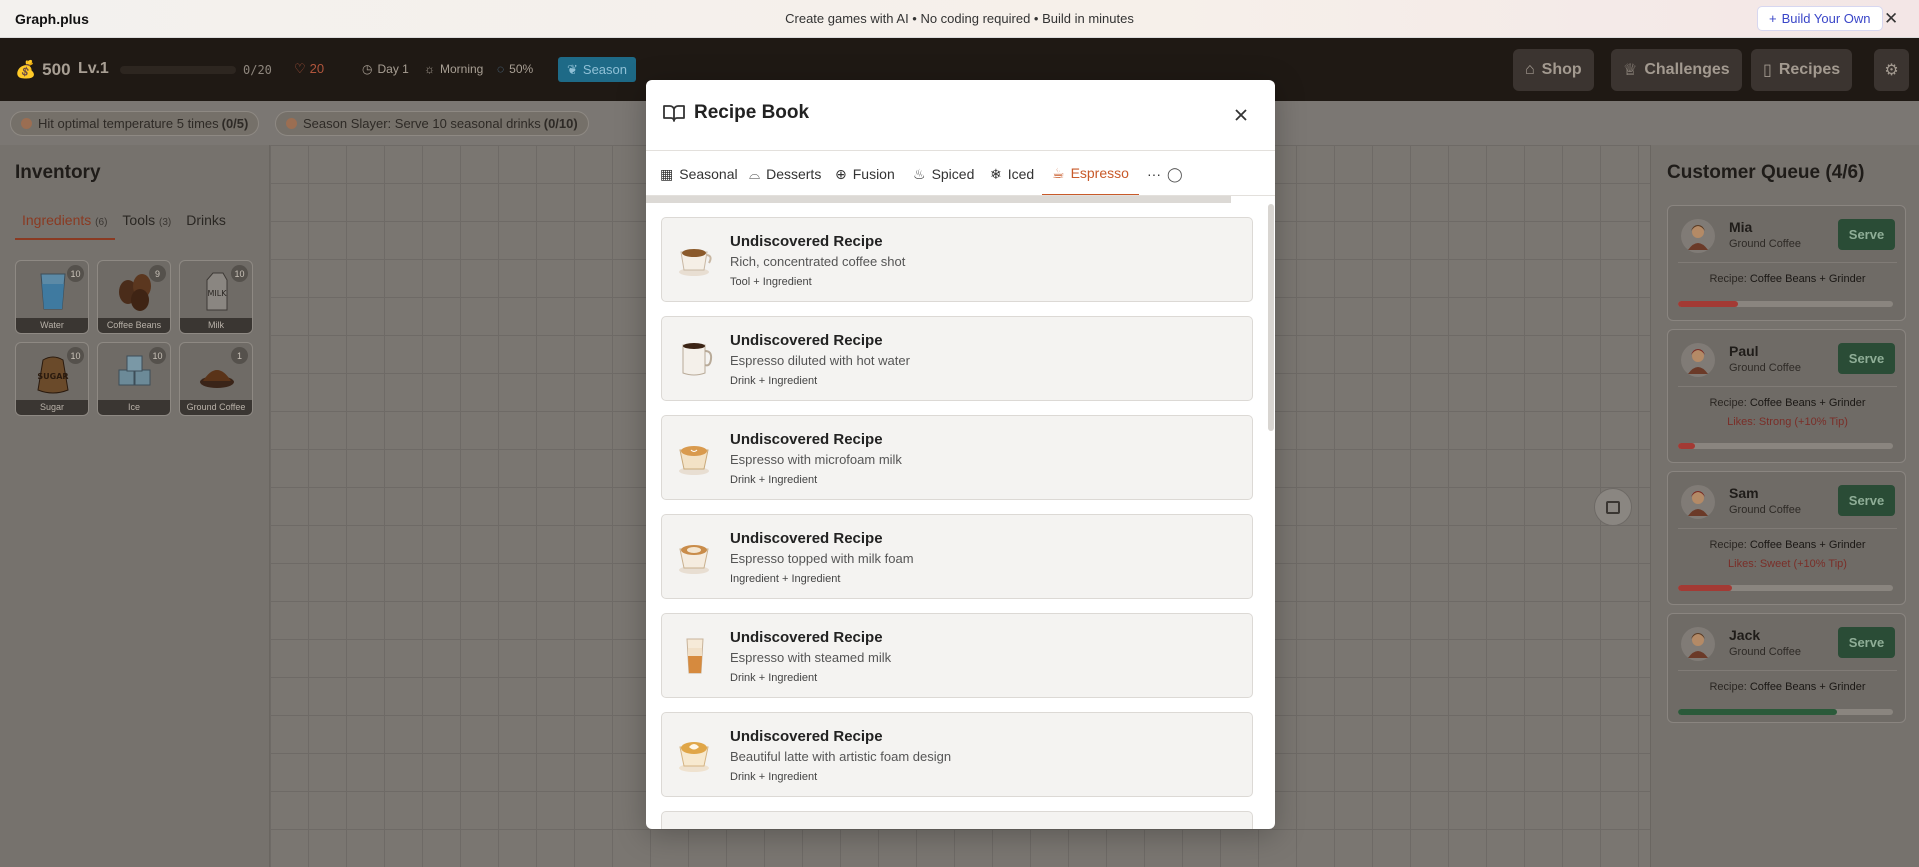 The height and width of the screenshot is (867, 1919). What do you see at coordinates (385, 69) in the screenshot?
I see `day-display: ◷ Day 1` at bounding box center [385, 69].